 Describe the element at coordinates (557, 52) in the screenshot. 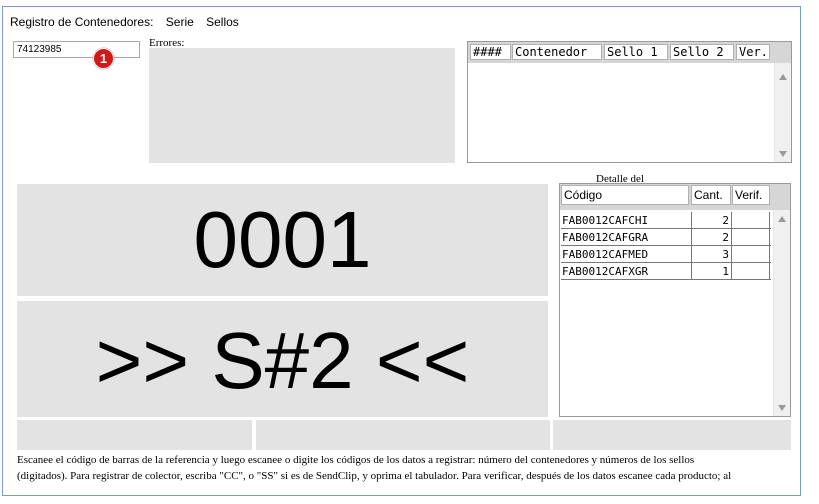

I see `column-header-contenedor: Contenedor` at that location.